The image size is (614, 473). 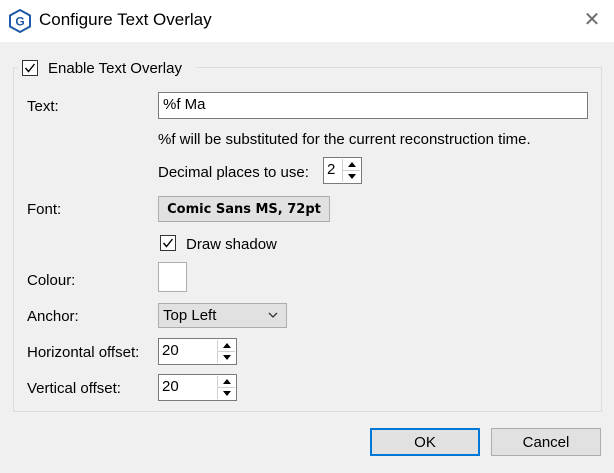 I want to click on horizontal-offset-value: 20, so click(x=170, y=350).